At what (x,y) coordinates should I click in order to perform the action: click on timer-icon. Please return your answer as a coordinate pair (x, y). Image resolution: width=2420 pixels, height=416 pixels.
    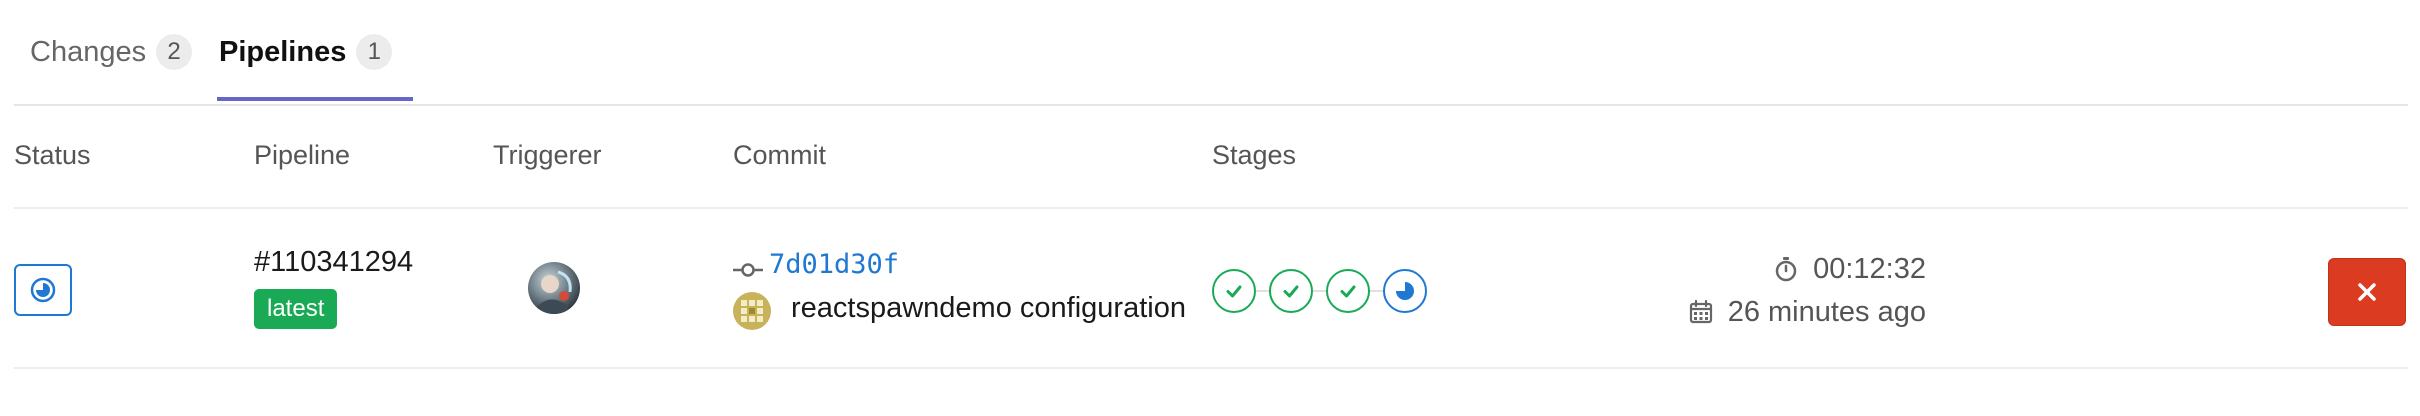
    Looking at the image, I should click on (1786, 269).